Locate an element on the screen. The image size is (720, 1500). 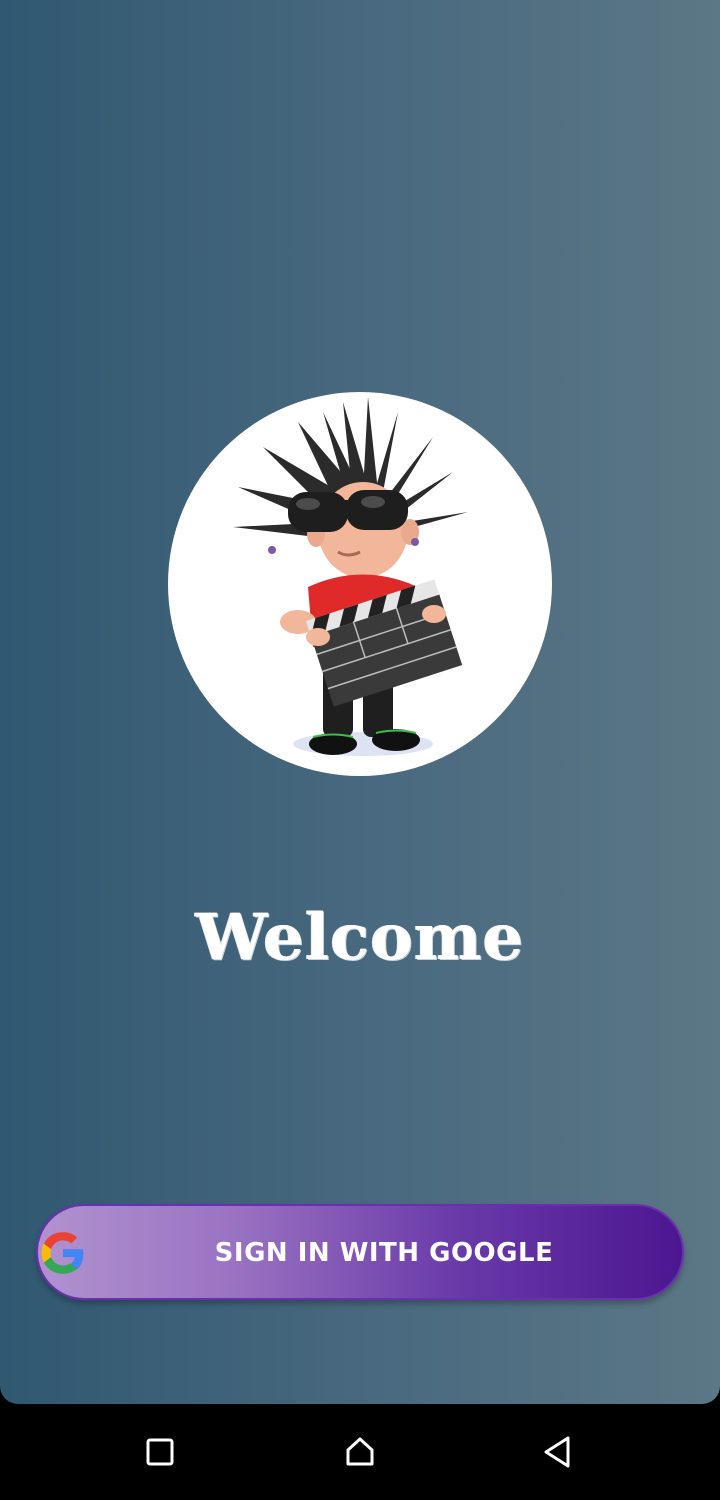
sign-in-label: SIGN IN WITH GOOGLE is located at coordinates (384, 1253).